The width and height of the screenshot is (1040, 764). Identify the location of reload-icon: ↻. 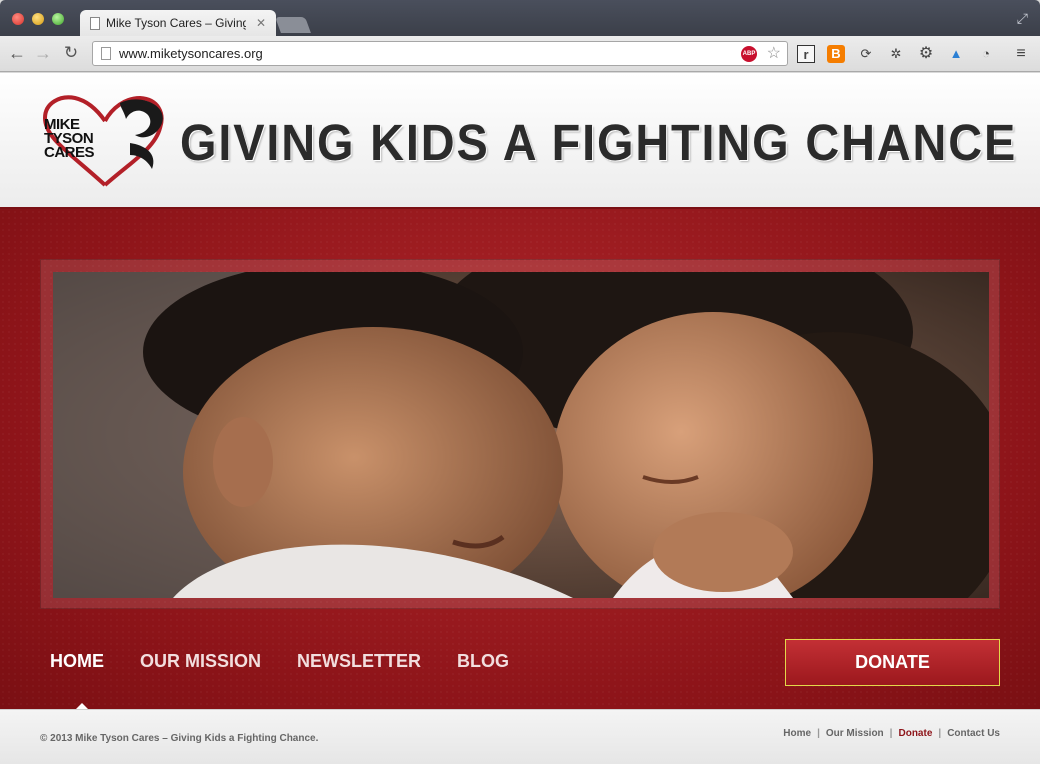
(71, 53).